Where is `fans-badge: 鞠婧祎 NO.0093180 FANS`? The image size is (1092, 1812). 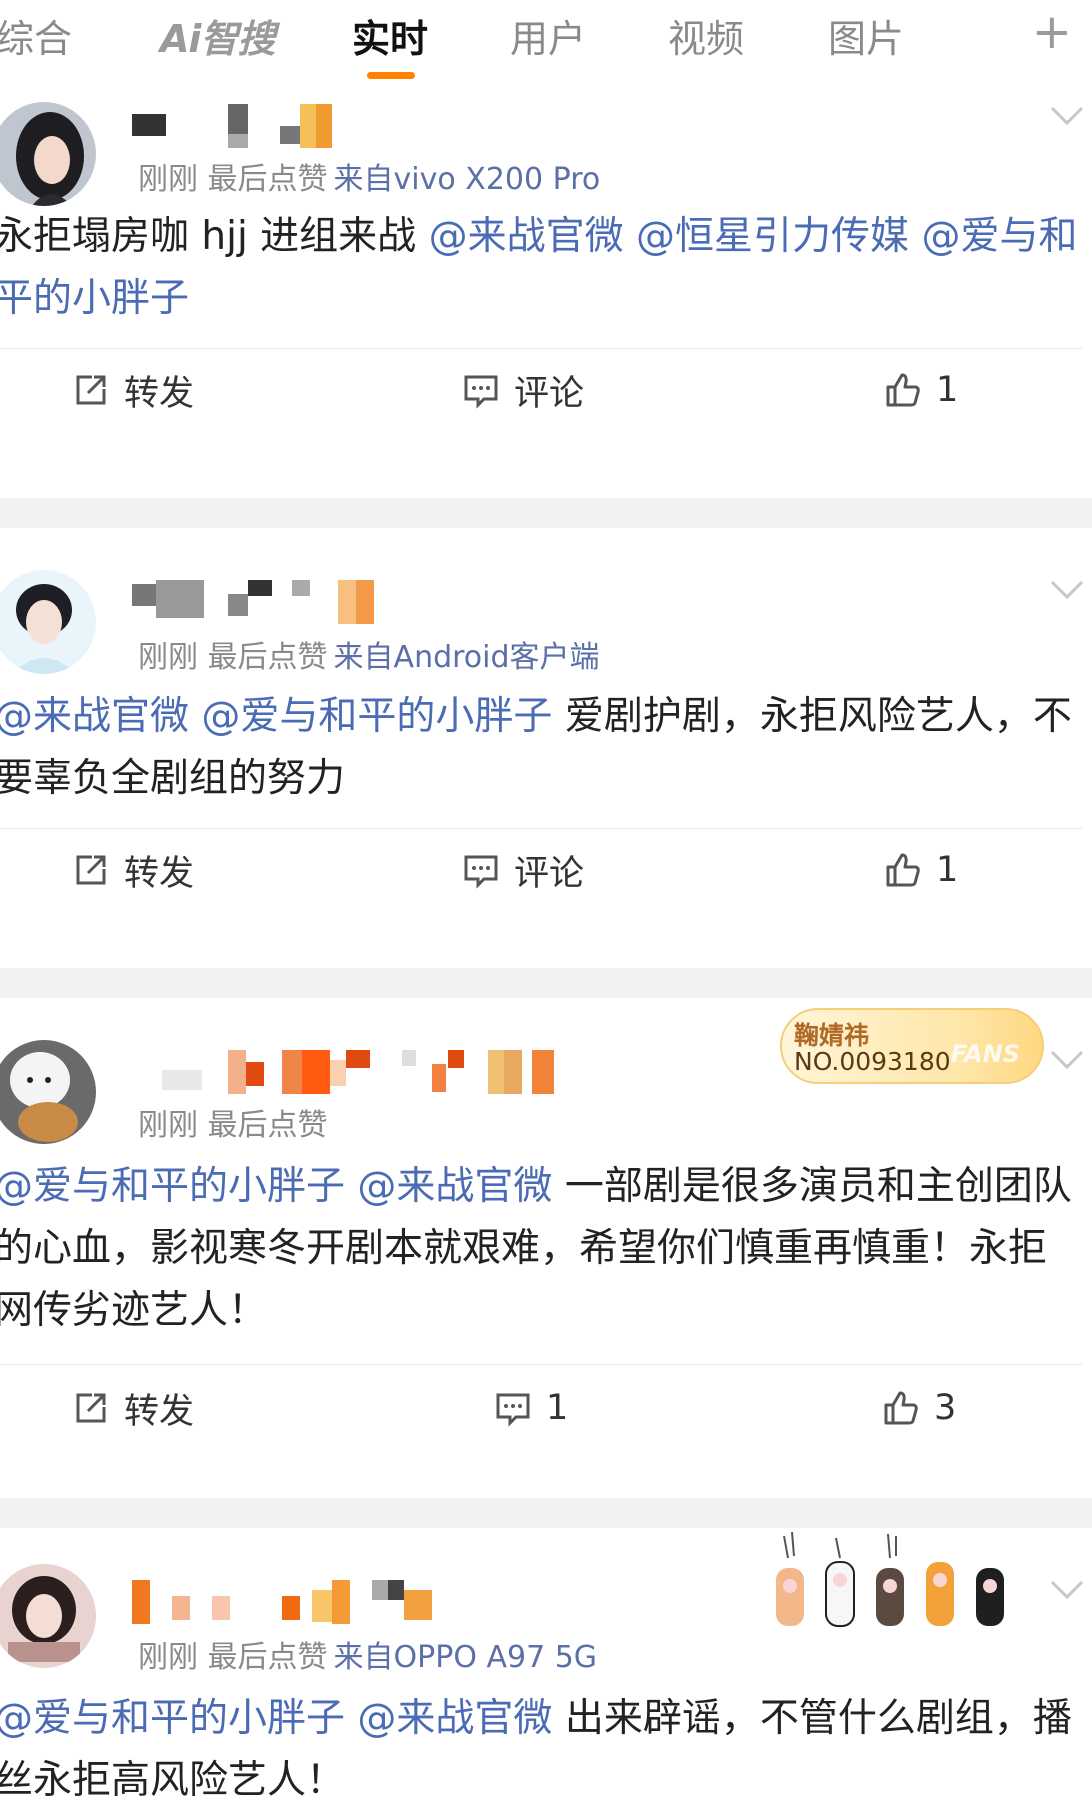 fans-badge: 鞠婧祎 NO.0093180 FANS is located at coordinates (912, 1046).